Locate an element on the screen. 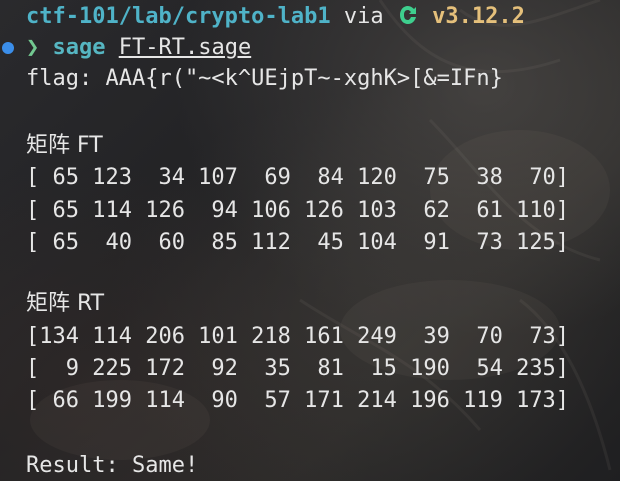 This screenshot has width=620, height=481. command-line: ❯ sage FT-RT.sage is located at coordinates (138, 48).